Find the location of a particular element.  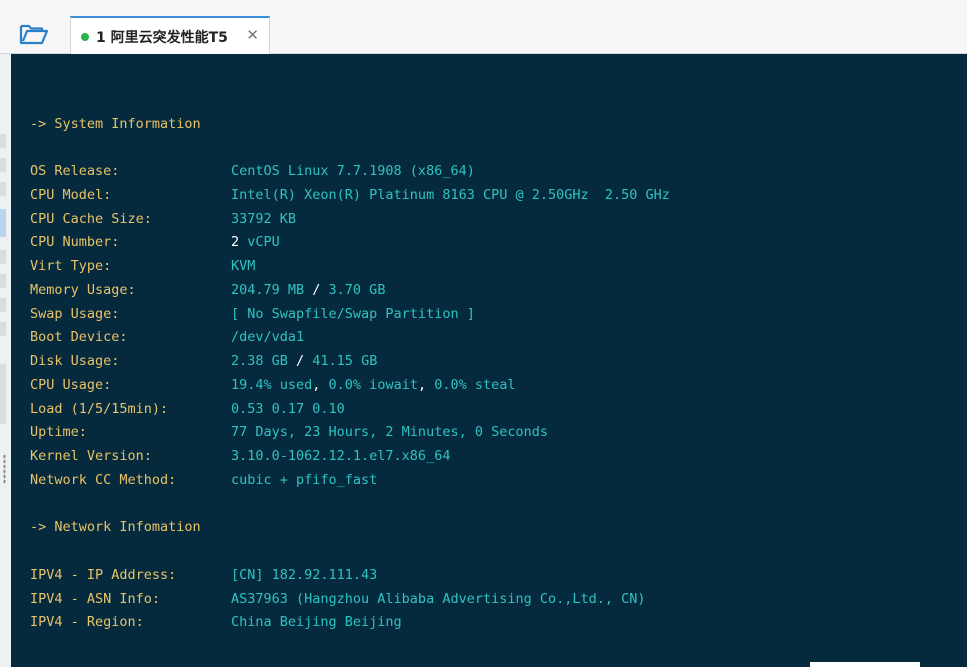

tab-label: 1 阿里云突发性能T5 is located at coordinates (162, 38).